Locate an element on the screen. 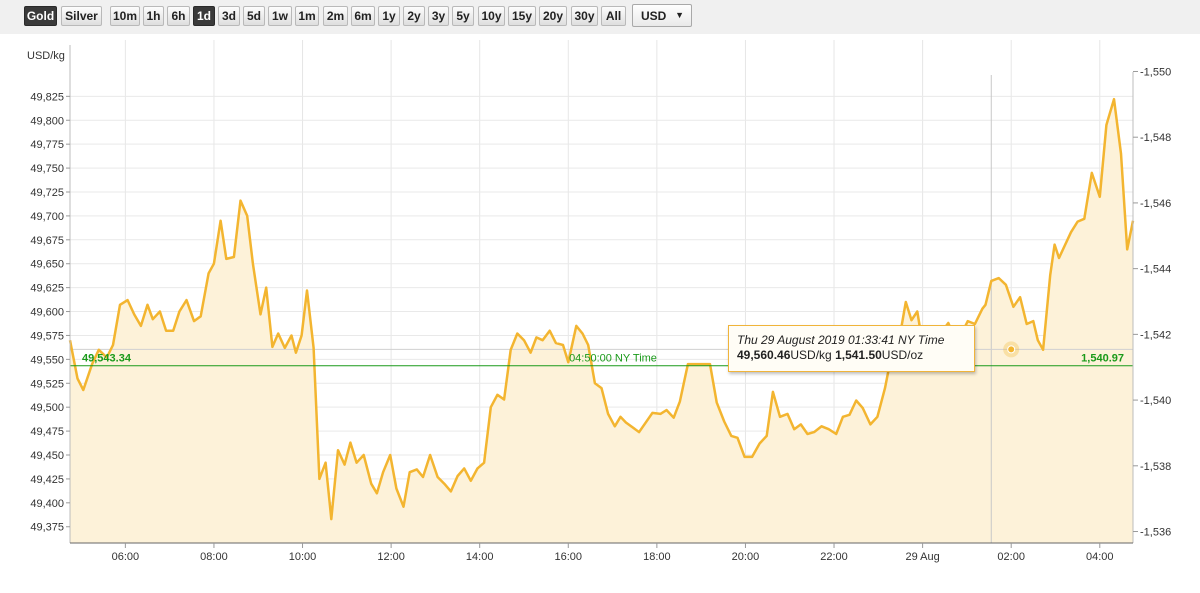 The image size is (1200, 593). x-tick-label: 22:00 is located at coordinates (834, 557).